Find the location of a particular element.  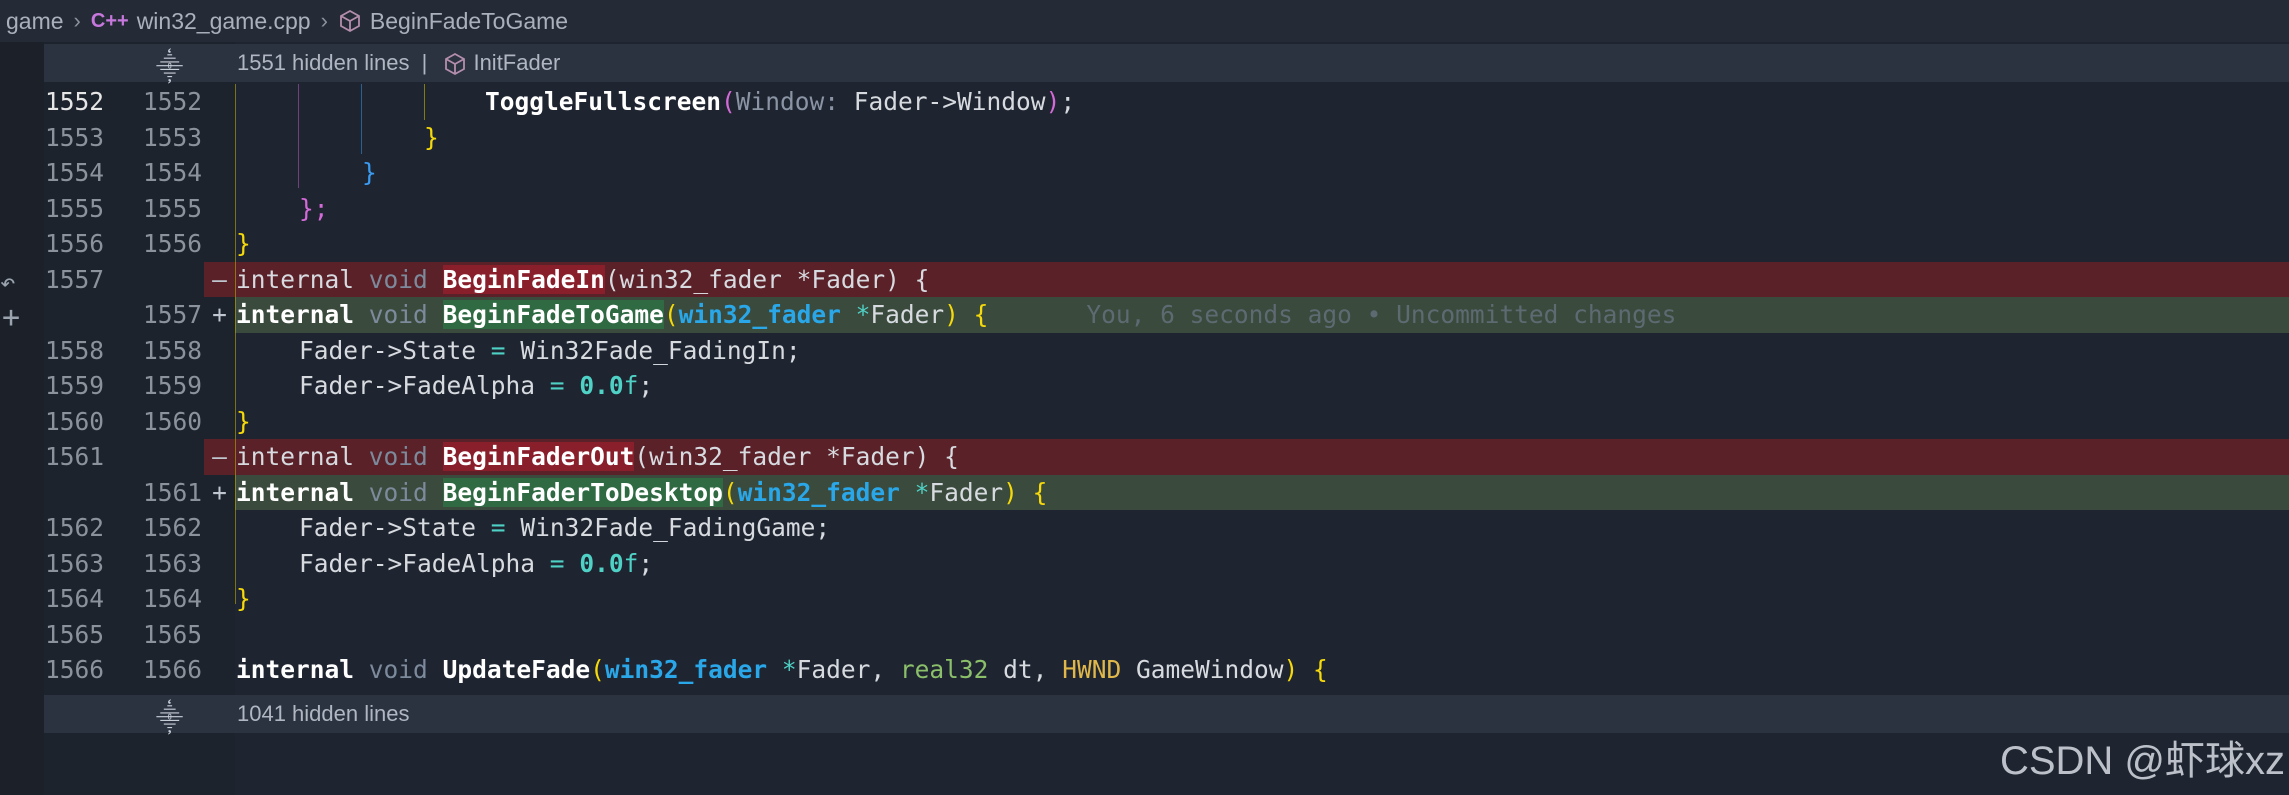

code-line: 1554 1554} is located at coordinates (1166, 173).